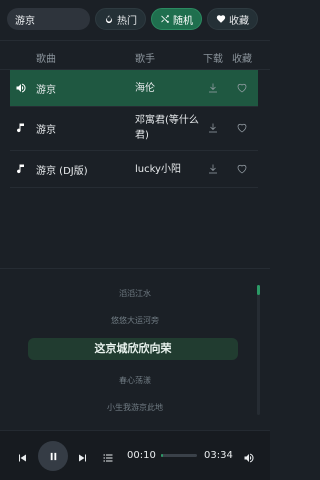  What do you see at coordinates (48, 19) in the screenshot?
I see `search-input` at bounding box center [48, 19].